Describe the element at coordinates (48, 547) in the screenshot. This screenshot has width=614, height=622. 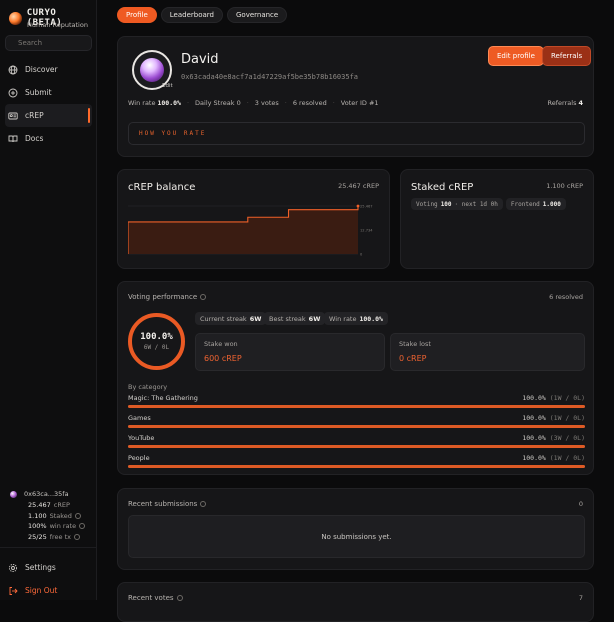
I see `sidebar-divider` at that location.